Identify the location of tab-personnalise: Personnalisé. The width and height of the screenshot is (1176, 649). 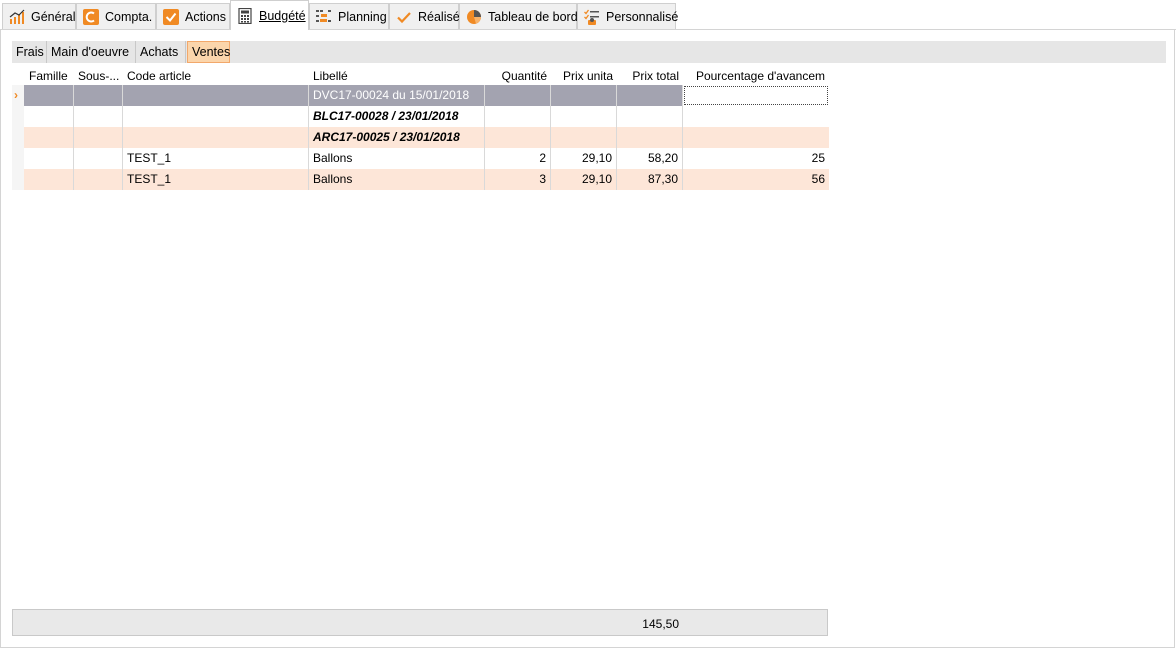
(628, 16).